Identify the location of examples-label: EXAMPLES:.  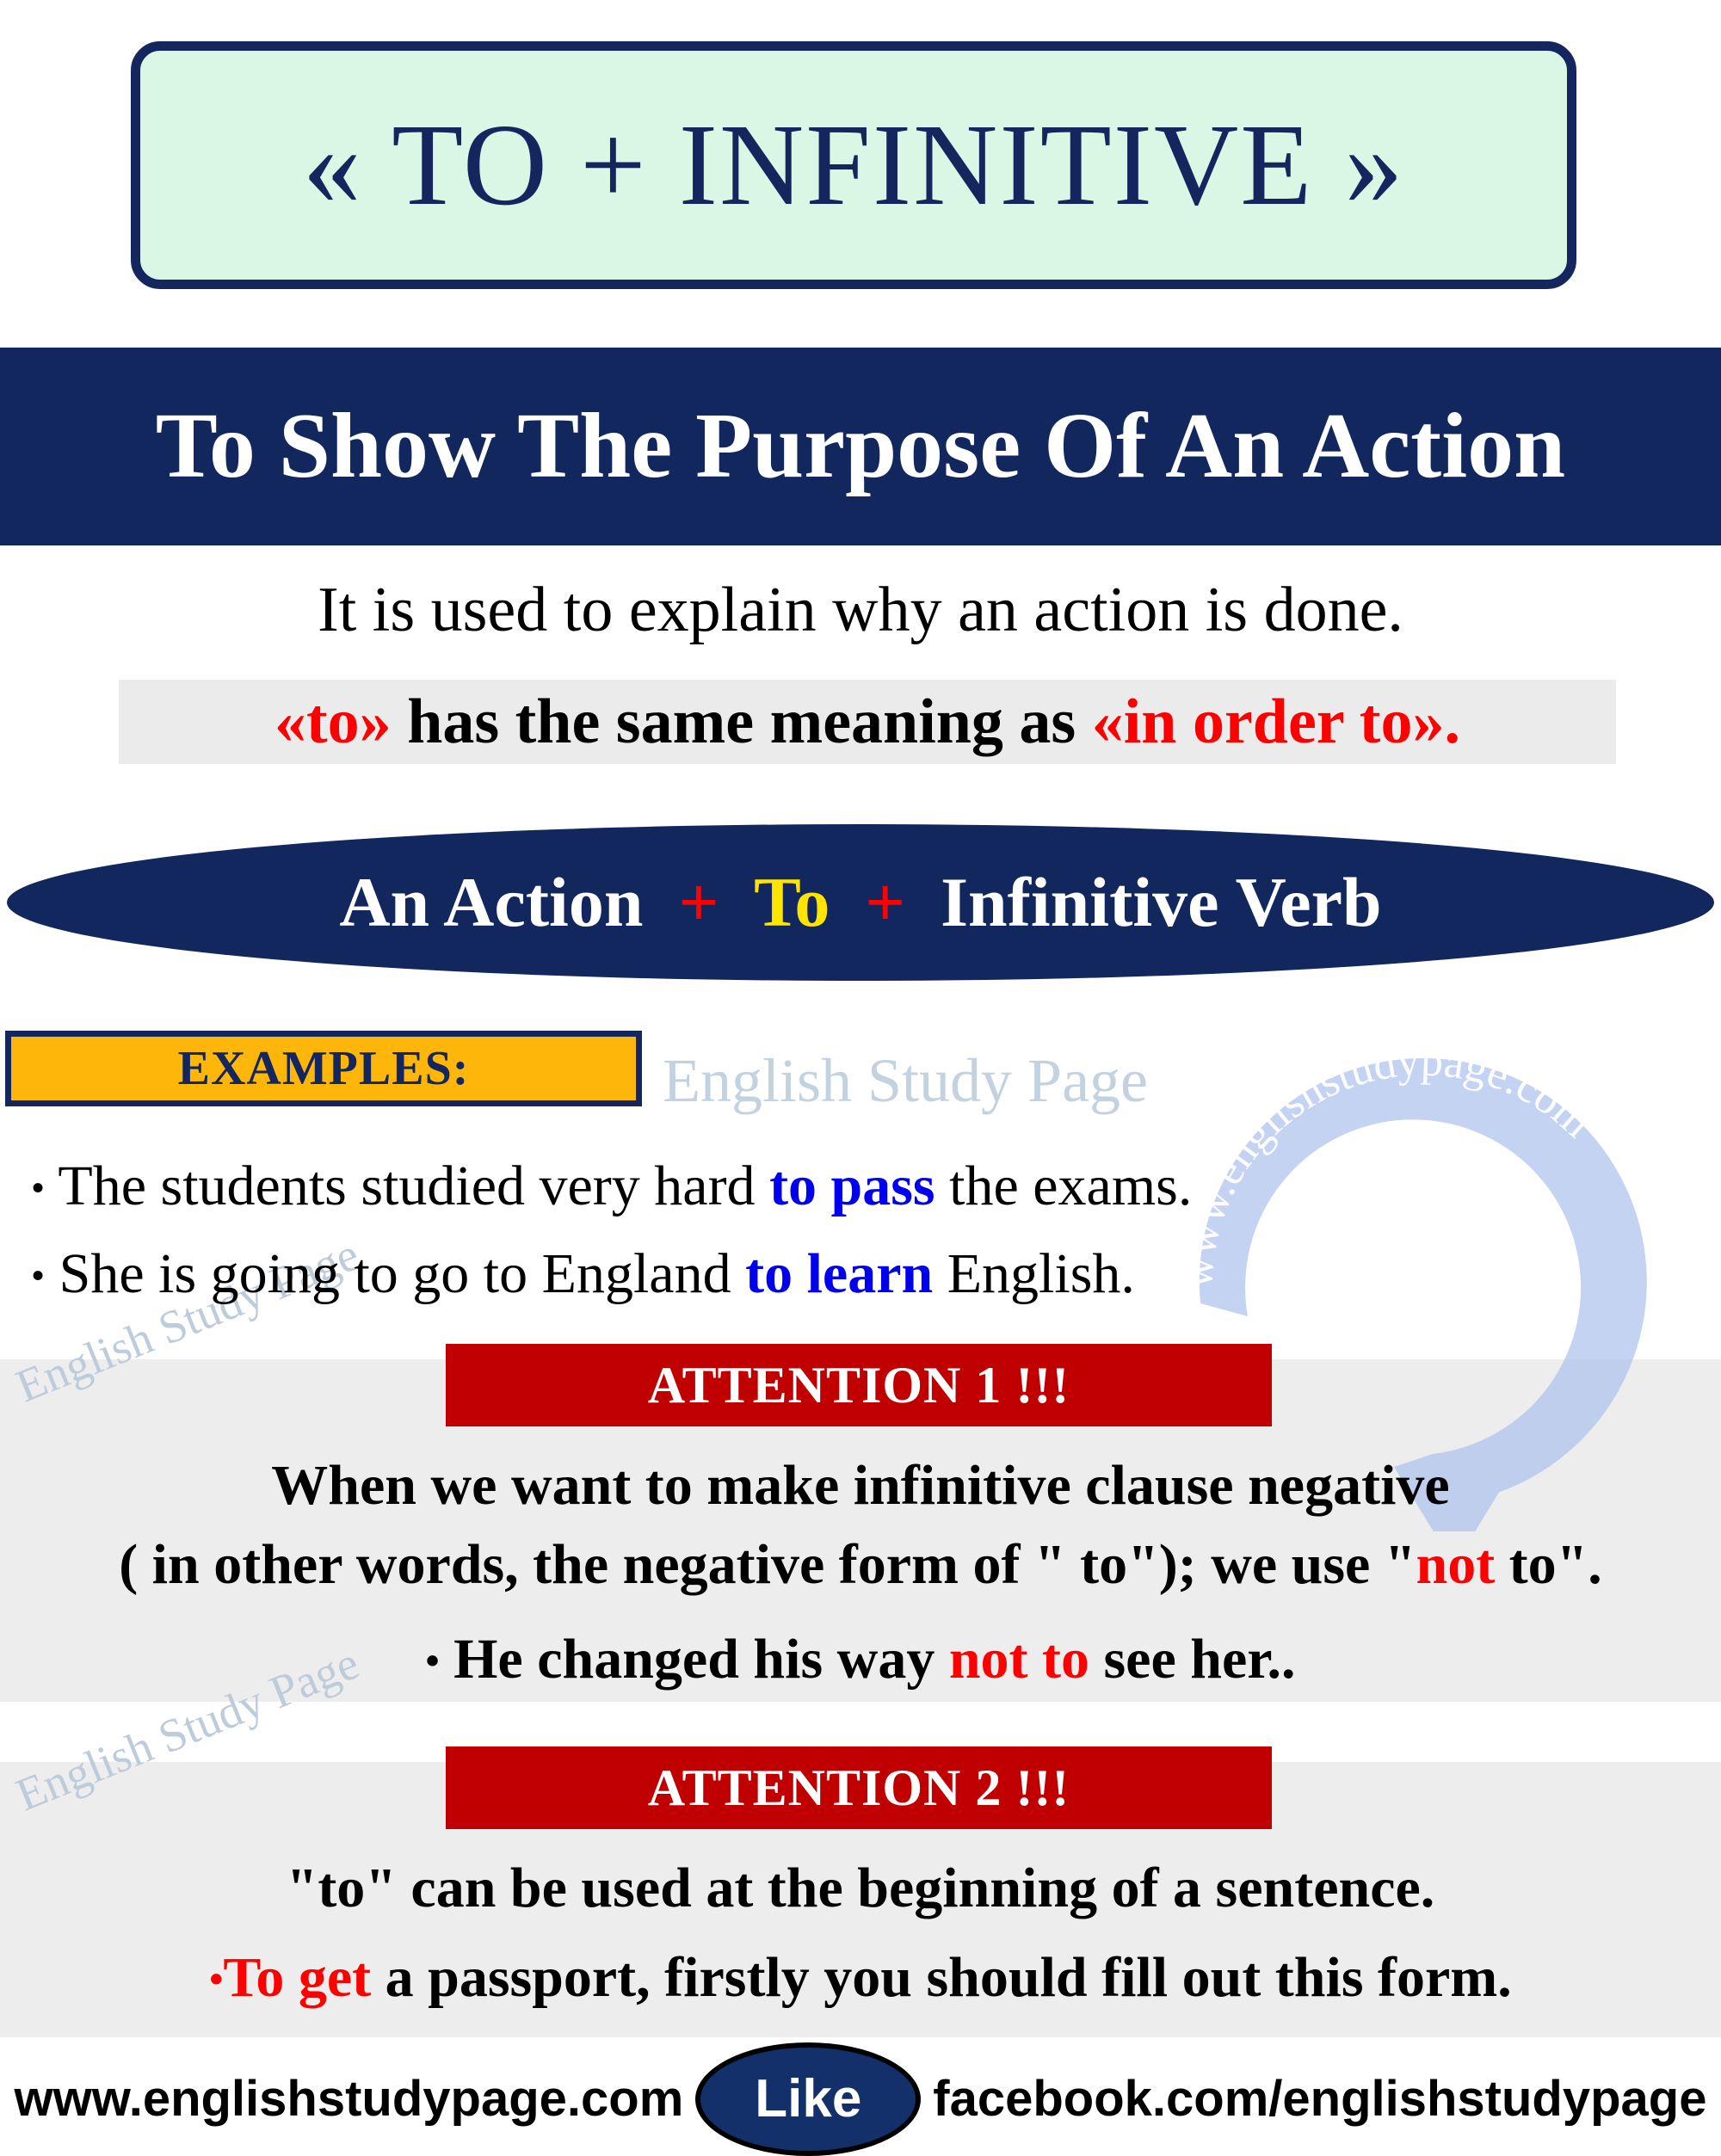
(323, 1069).